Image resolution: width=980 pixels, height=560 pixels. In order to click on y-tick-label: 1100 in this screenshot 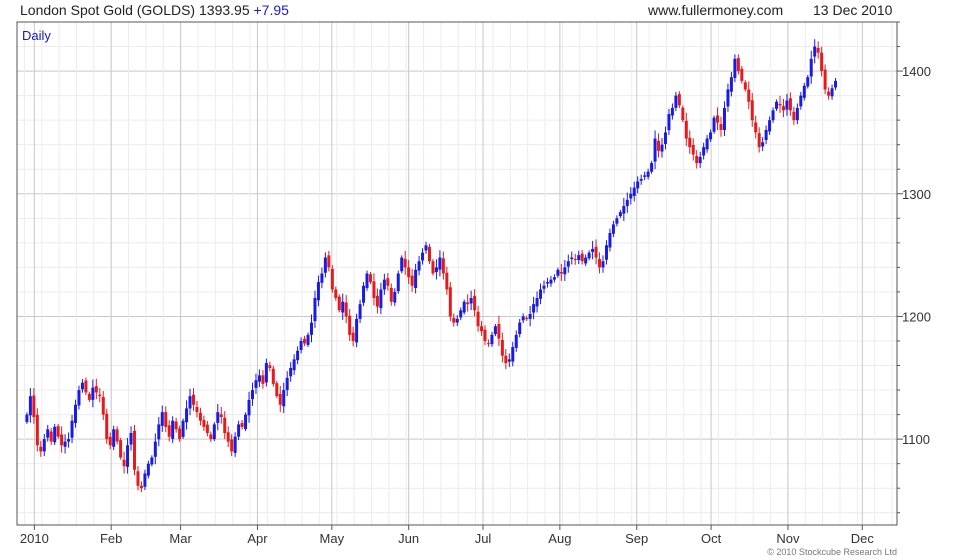, I will do `click(916, 439)`.